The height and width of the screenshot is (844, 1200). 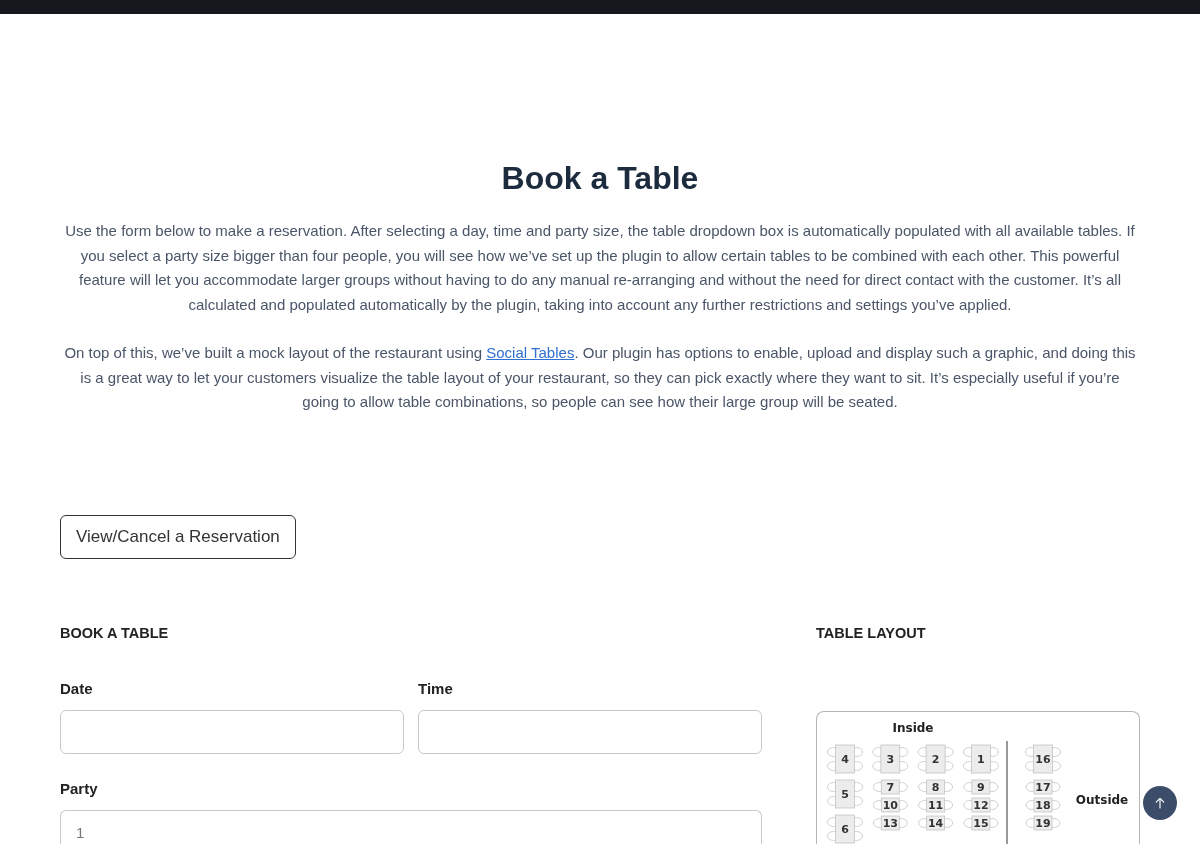 What do you see at coordinates (435, 688) in the screenshot?
I see `field-label: Time` at bounding box center [435, 688].